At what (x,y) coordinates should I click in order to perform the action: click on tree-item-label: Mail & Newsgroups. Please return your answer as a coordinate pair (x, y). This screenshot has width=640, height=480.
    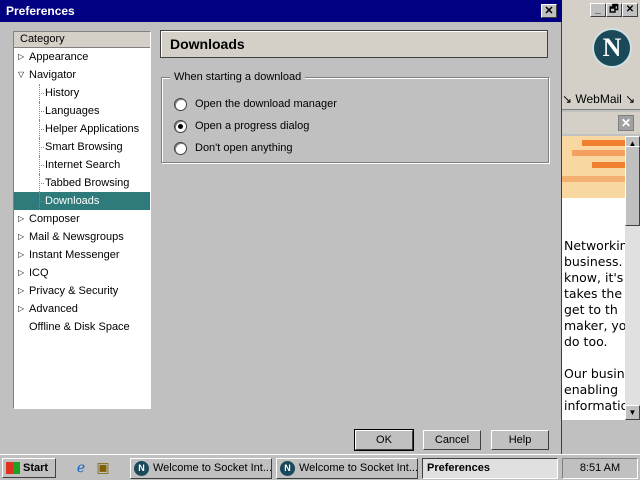
    Looking at the image, I should click on (76, 237).